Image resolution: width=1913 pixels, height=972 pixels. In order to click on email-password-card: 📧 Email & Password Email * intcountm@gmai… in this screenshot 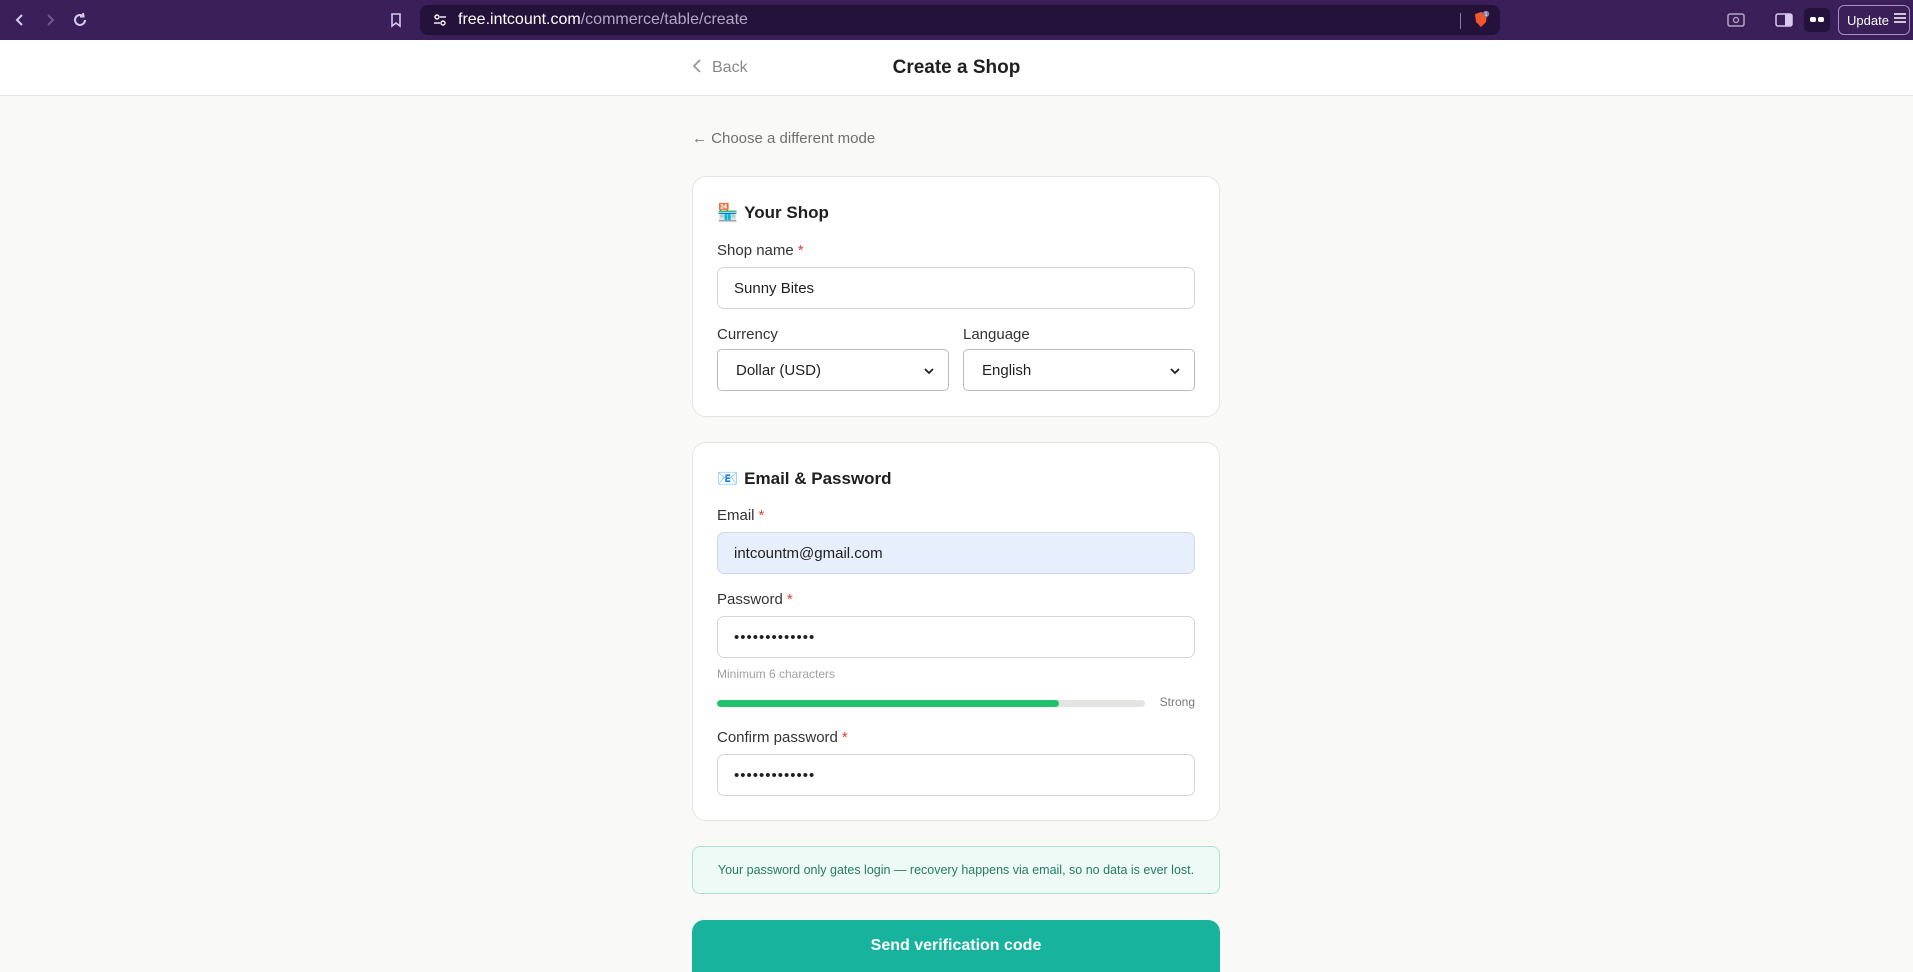, I will do `click(956, 631)`.